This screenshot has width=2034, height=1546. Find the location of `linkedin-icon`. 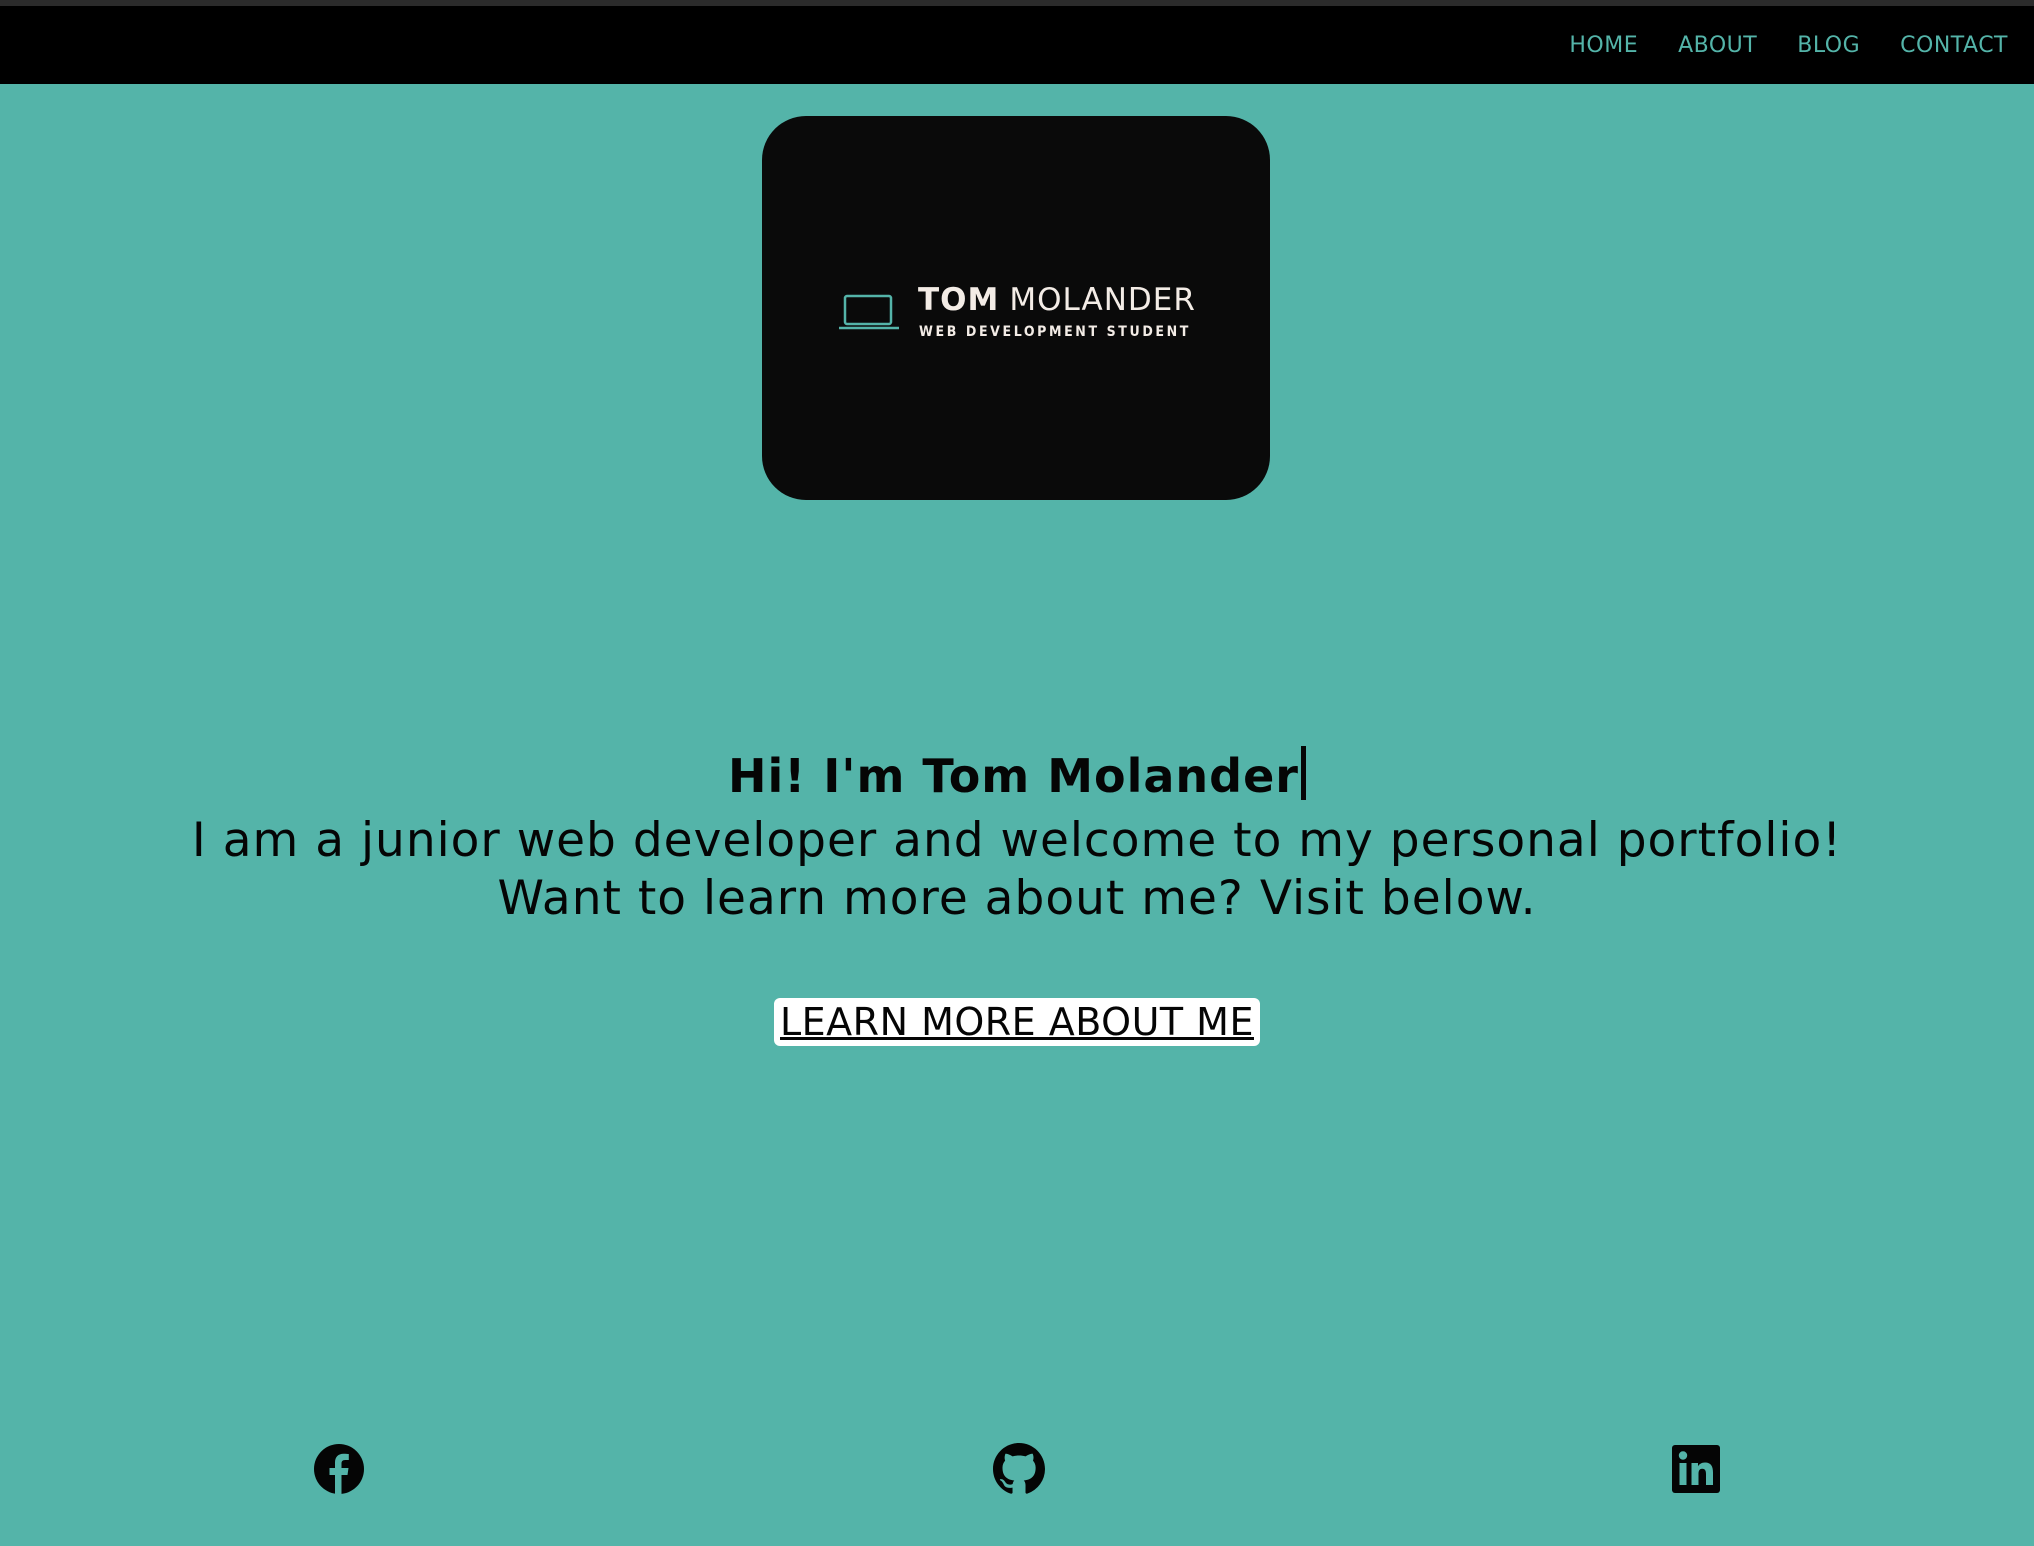

linkedin-icon is located at coordinates (1696, 1469).